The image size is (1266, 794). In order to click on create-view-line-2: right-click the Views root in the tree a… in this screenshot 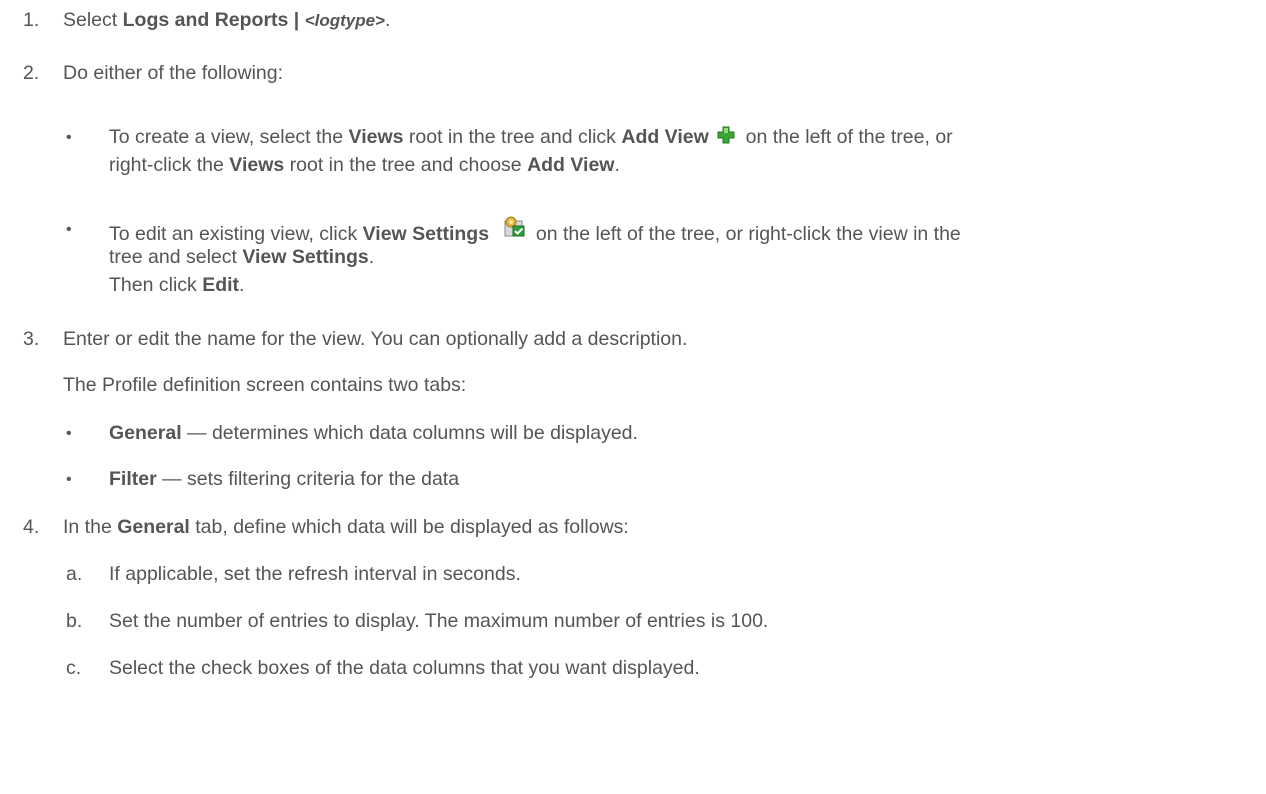, I will do `click(364, 165)`.